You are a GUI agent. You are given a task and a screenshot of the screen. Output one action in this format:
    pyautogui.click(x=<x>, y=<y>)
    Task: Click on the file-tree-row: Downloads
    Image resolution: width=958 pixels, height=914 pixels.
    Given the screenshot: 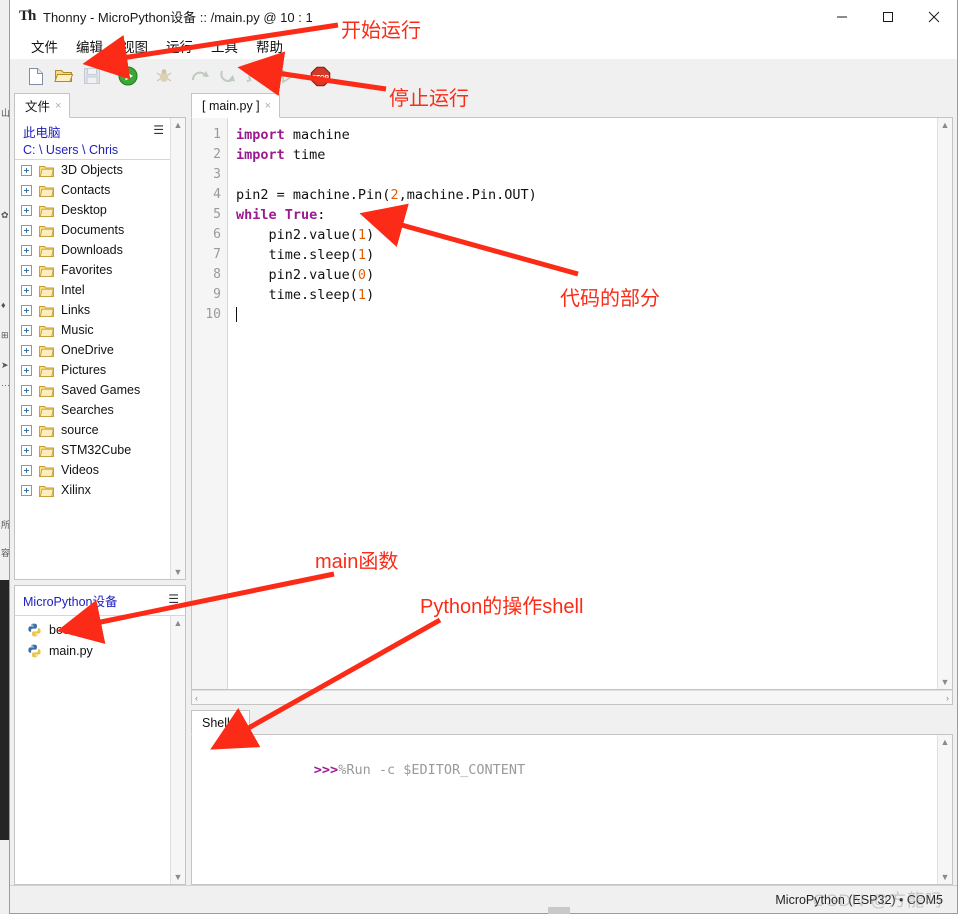 What is the action you would take?
    pyautogui.click(x=92, y=250)
    